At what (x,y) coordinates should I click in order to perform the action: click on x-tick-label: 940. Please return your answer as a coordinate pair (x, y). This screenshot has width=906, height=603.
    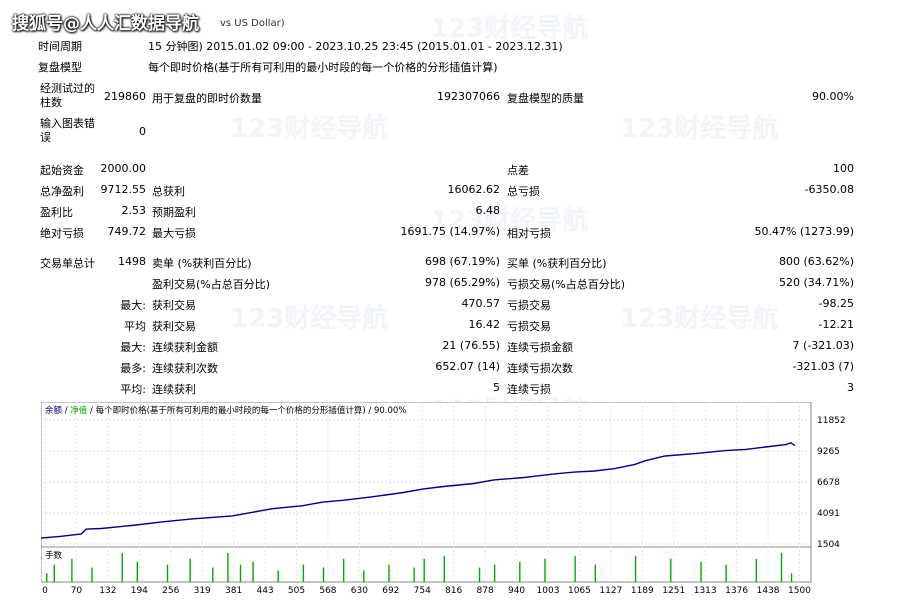
    Looking at the image, I should click on (516, 591).